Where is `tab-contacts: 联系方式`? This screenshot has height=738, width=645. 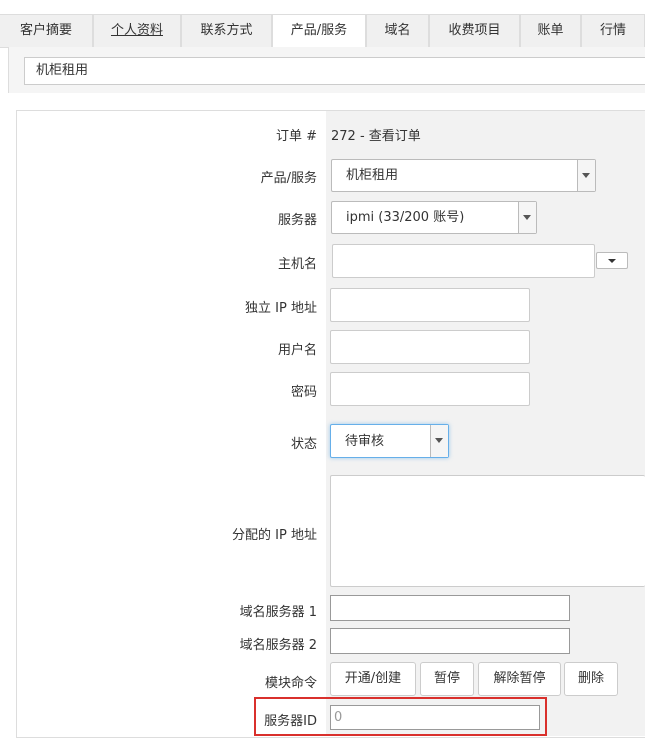
tab-contacts: 联系方式 is located at coordinates (226, 30).